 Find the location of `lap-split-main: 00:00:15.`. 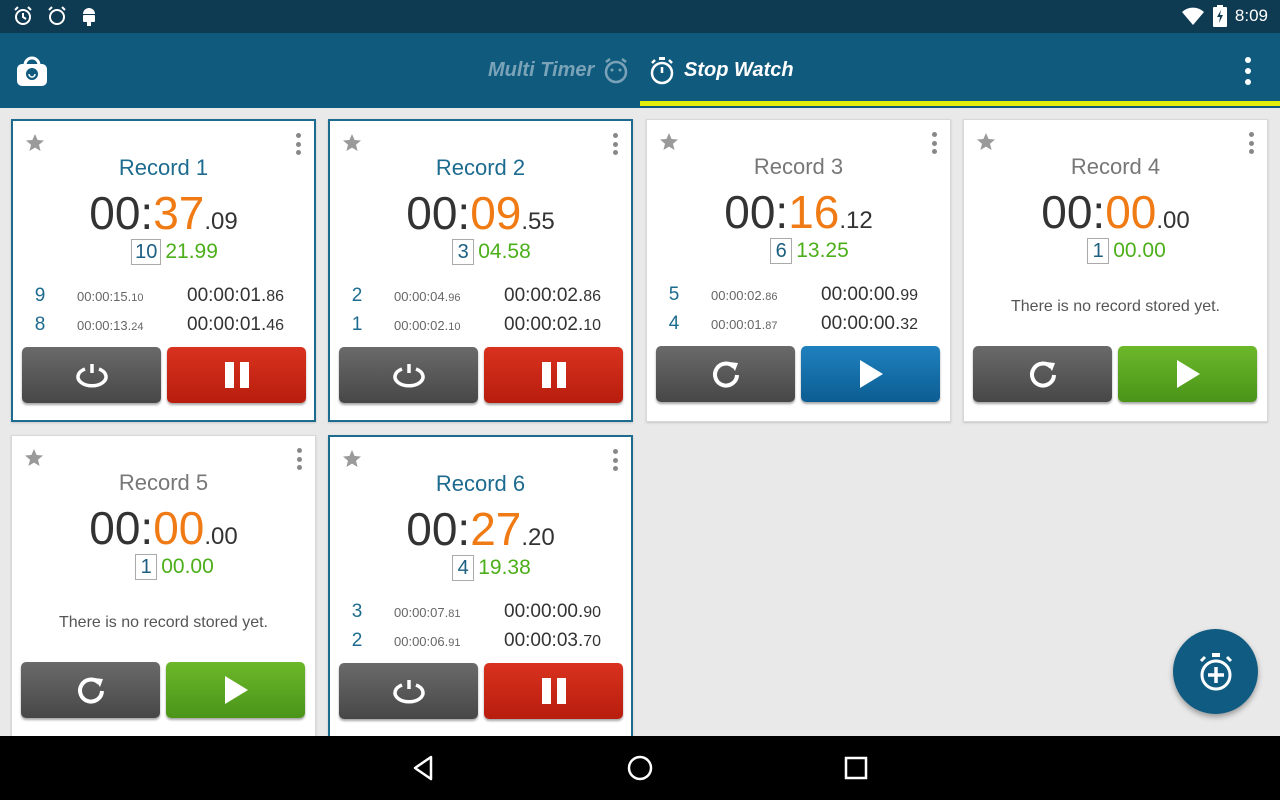

lap-split-main: 00:00:15. is located at coordinates (104, 296).